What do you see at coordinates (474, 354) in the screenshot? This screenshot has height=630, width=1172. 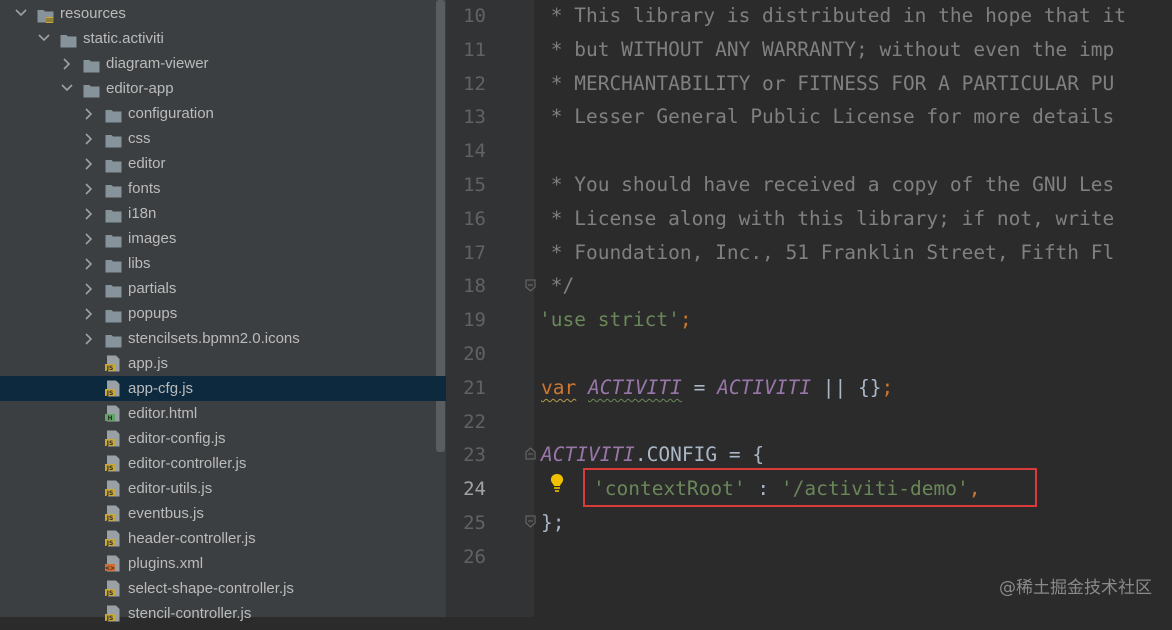 I see `line-number: 20` at bounding box center [474, 354].